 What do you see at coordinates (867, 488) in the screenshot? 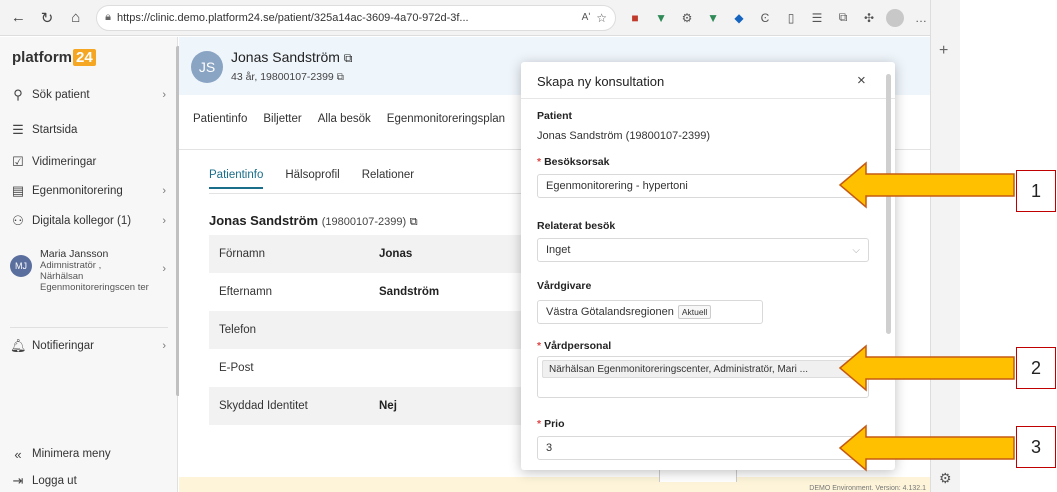
I see `version-text: DEMO Environment. Version: 4.132.1` at bounding box center [867, 488].